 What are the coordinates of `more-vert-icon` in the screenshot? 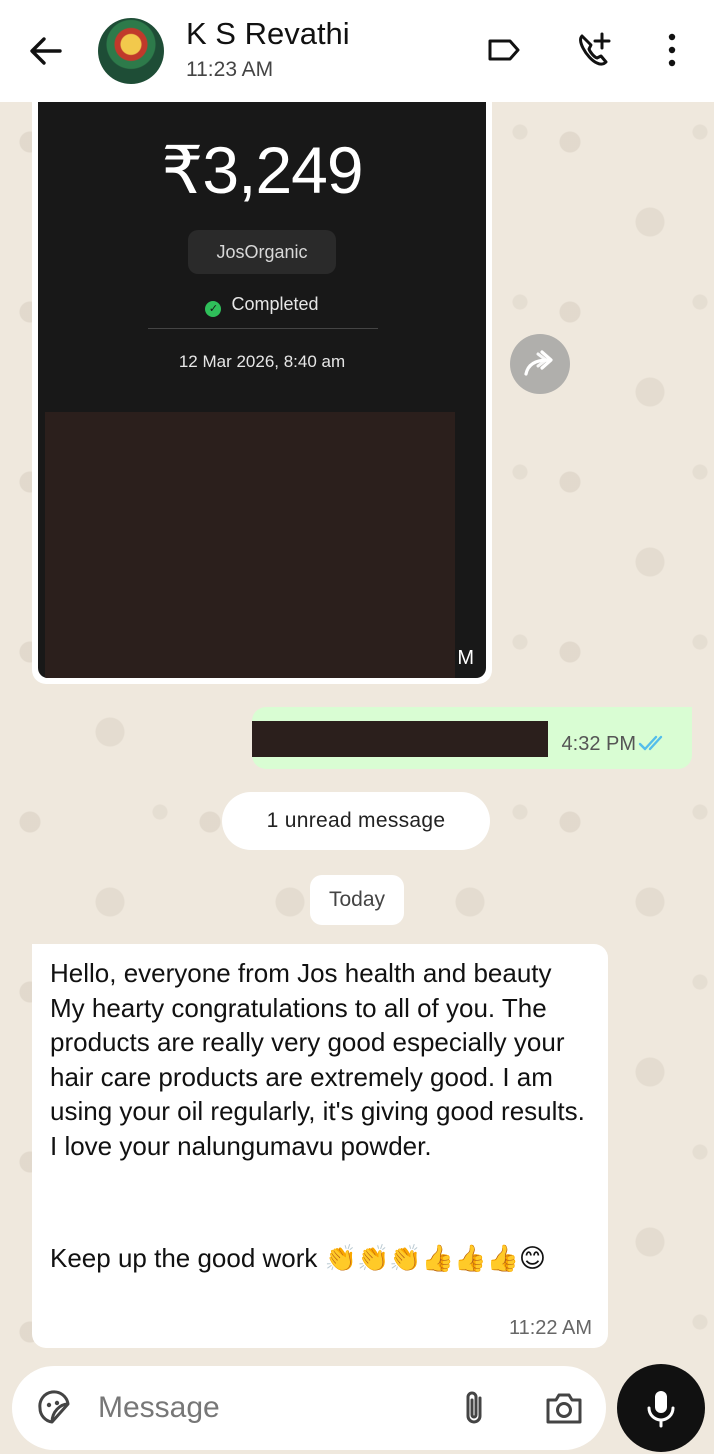 It's located at (672, 50).